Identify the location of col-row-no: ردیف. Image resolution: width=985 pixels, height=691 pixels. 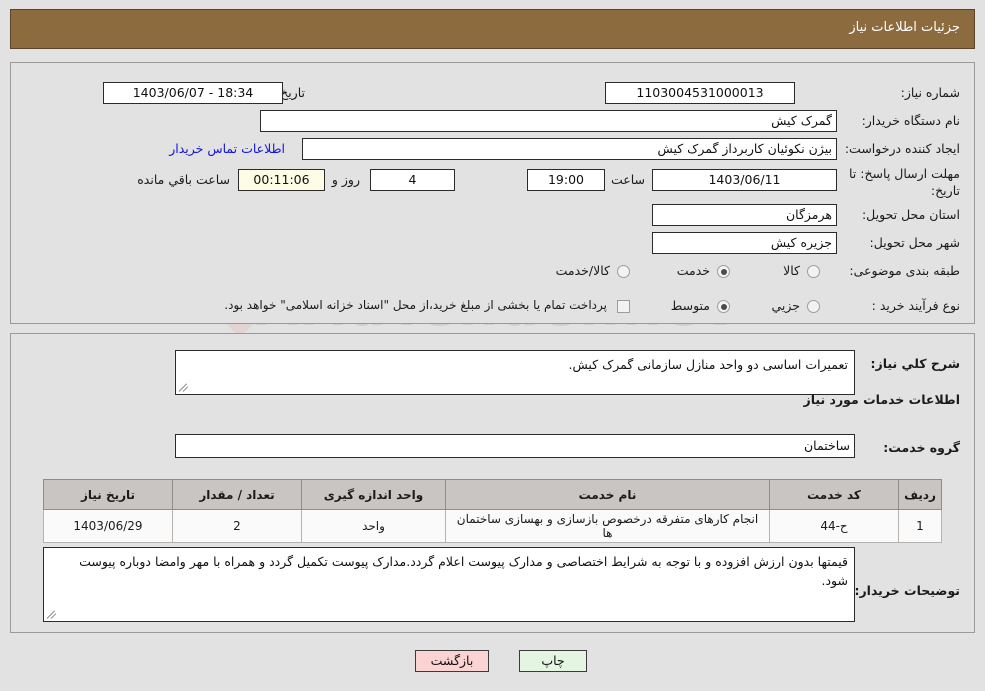
(920, 494).